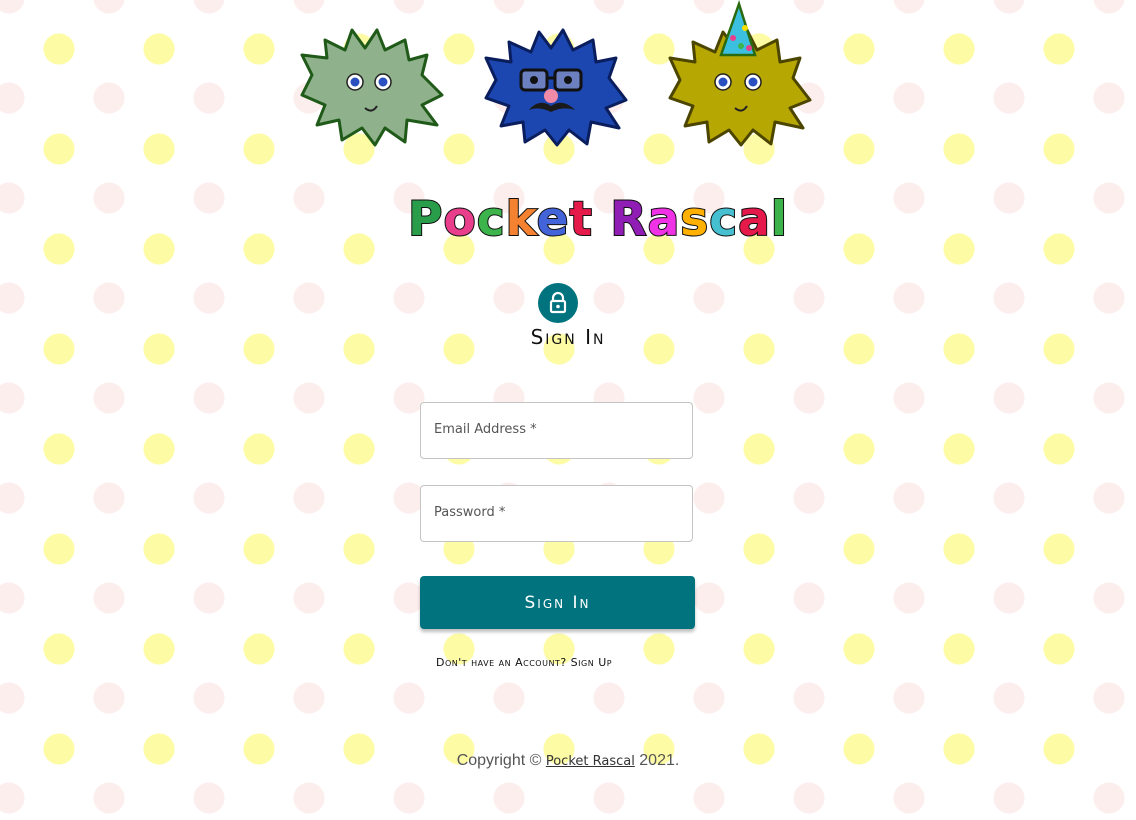 This screenshot has height=820, width=1136. I want to click on logo-letter, so click(601, 219).